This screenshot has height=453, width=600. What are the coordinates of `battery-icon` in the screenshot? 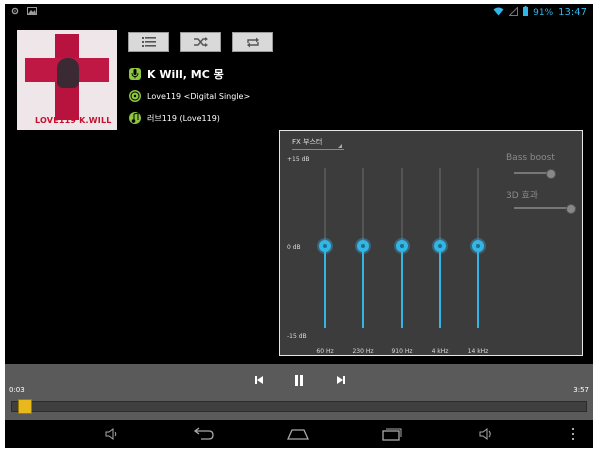 It's located at (526, 12).